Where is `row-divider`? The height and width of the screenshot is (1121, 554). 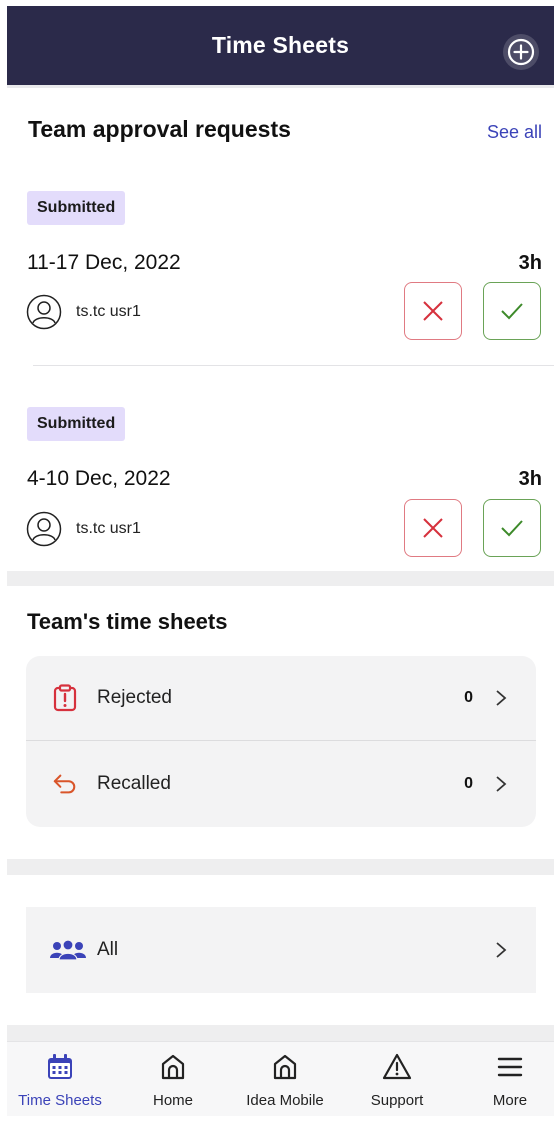
row-divider is located at coordinates (281, 740).